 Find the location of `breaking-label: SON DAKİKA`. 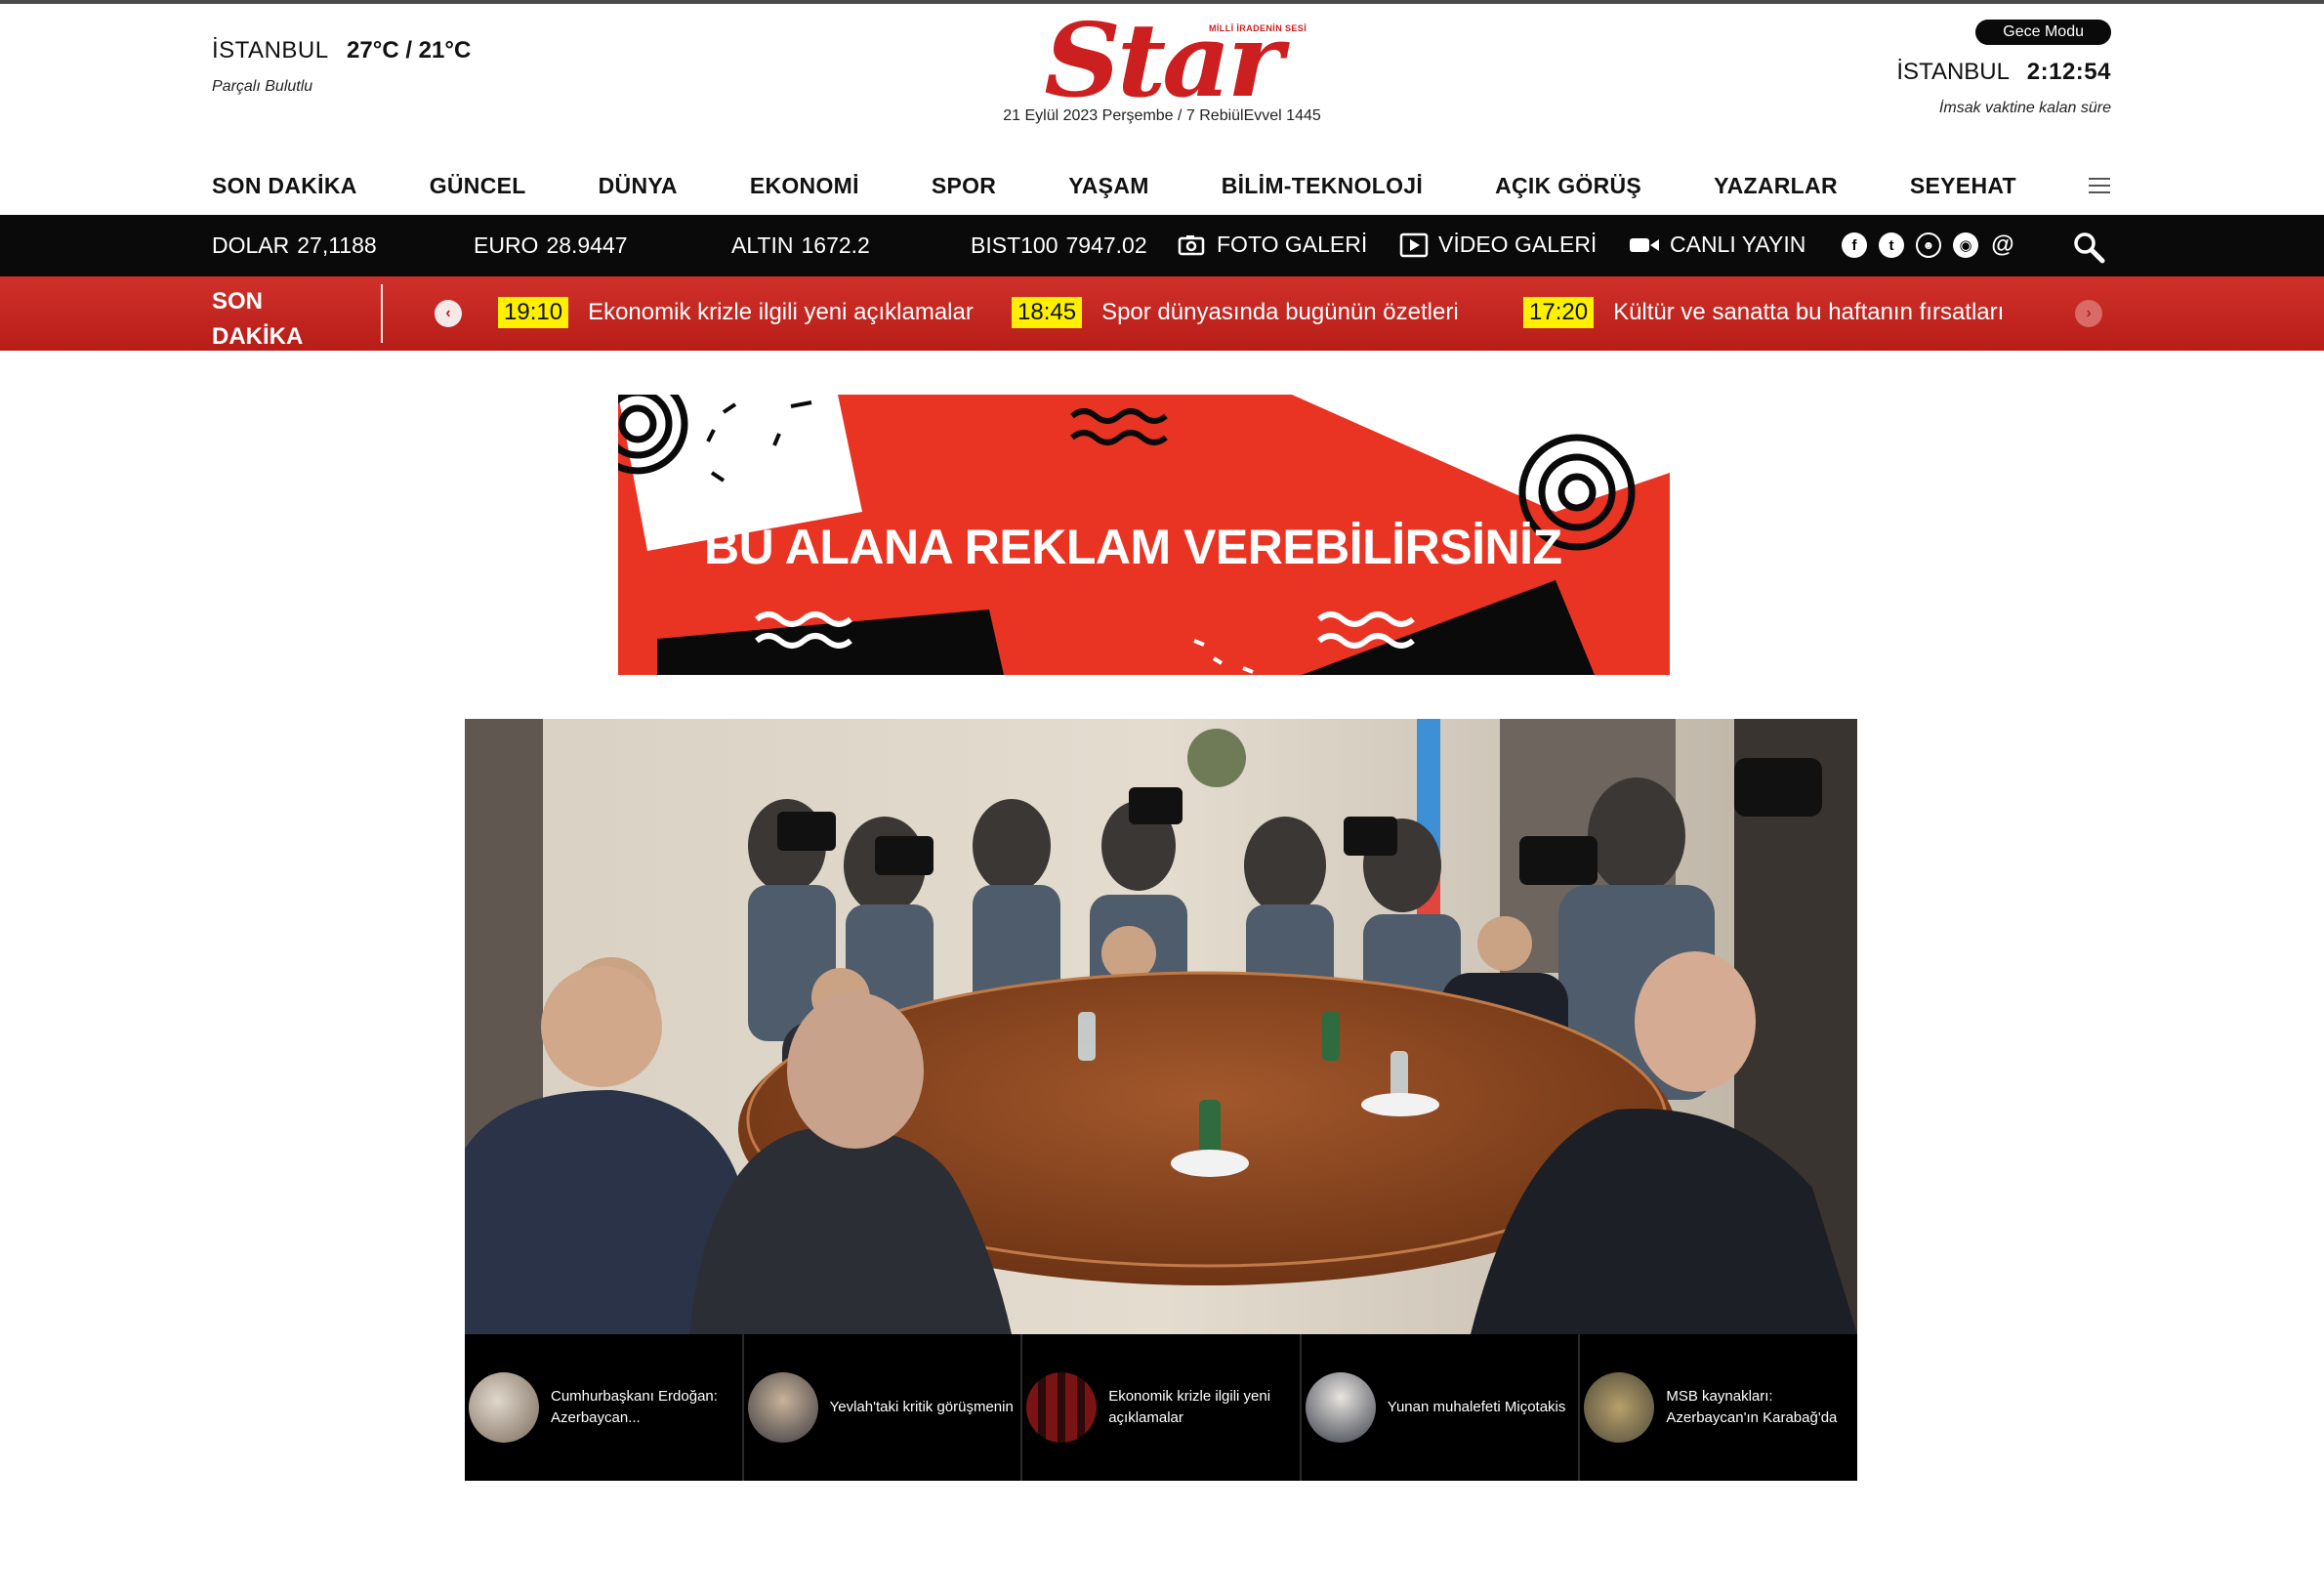

breaking-label: SON DAKİKA is located at coordinates (257, 319).